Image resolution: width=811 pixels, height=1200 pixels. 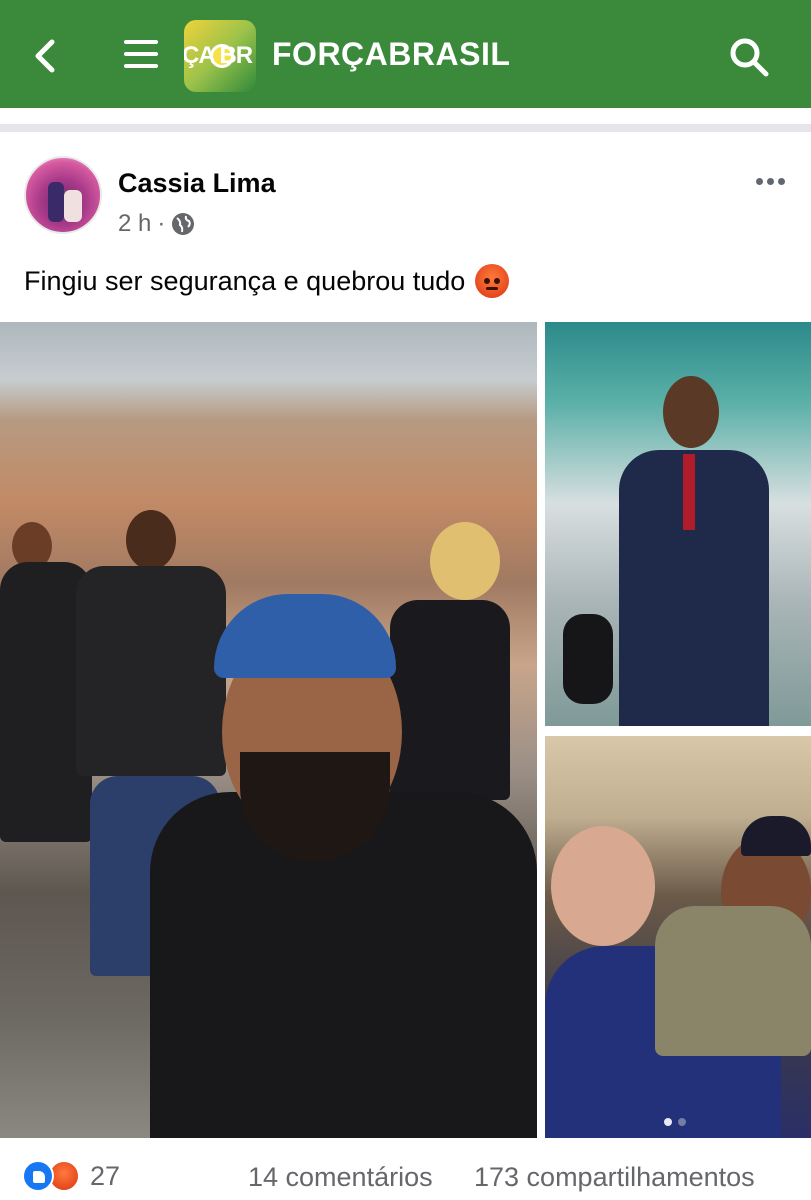 I want to click on top-app-bar: ÇA BR FORÇABRASIL, so click(x=405, y=54).